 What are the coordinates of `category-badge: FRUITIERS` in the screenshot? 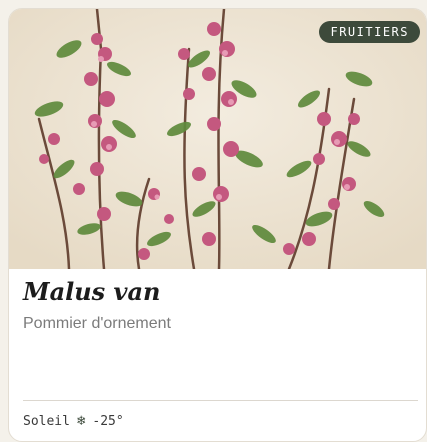 It's located at (369, 32).